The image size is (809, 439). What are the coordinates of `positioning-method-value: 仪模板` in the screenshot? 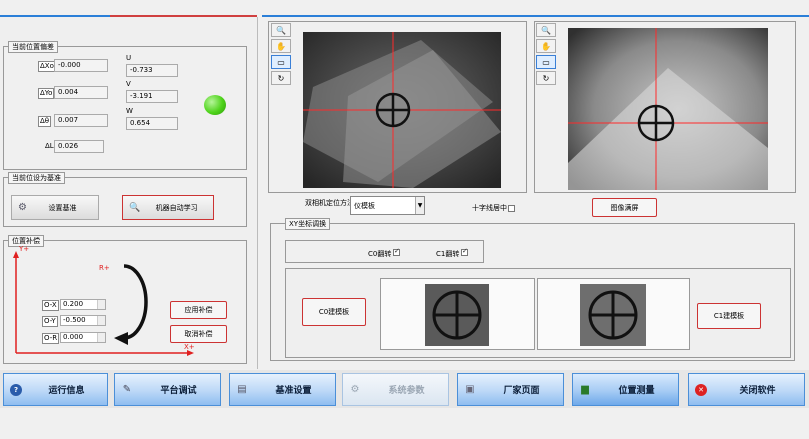 It's located at (364, 206).